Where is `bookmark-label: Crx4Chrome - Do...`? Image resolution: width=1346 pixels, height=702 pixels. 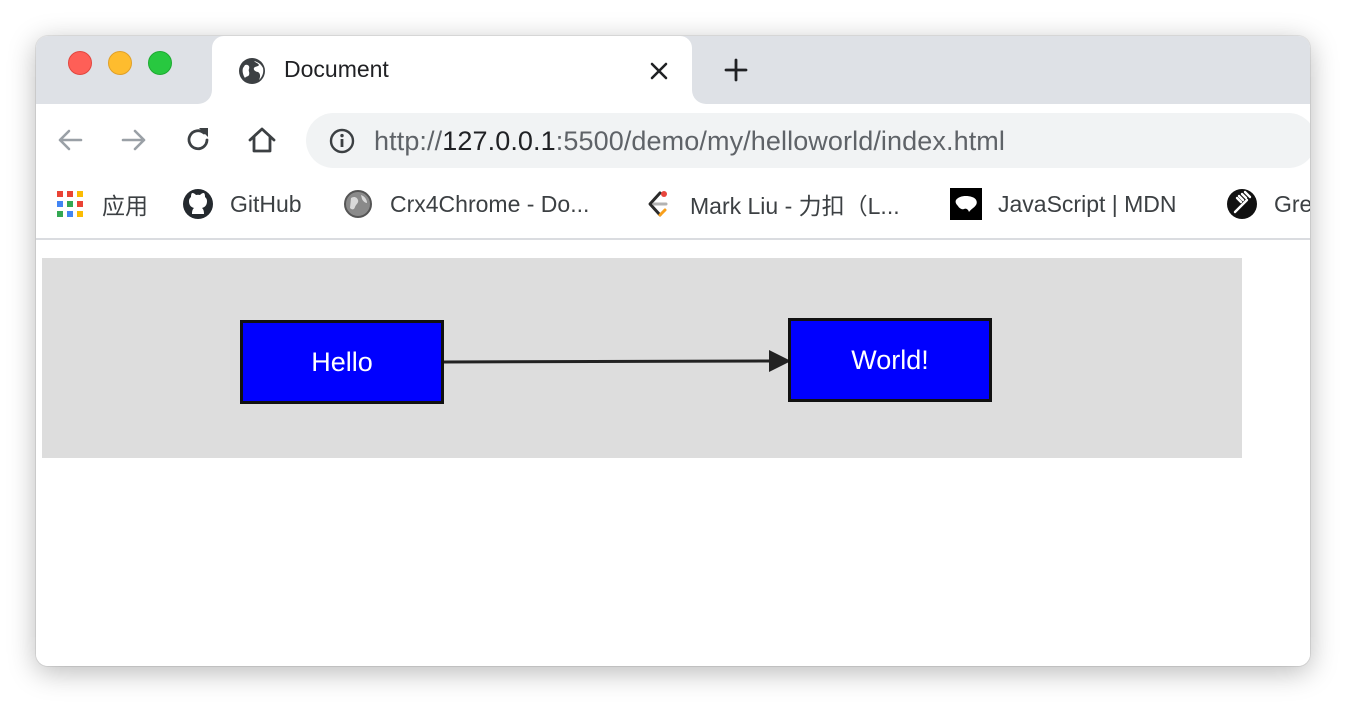
bookmark-label: Crx4Chrome - Do... is located at coordinates (490, 203).